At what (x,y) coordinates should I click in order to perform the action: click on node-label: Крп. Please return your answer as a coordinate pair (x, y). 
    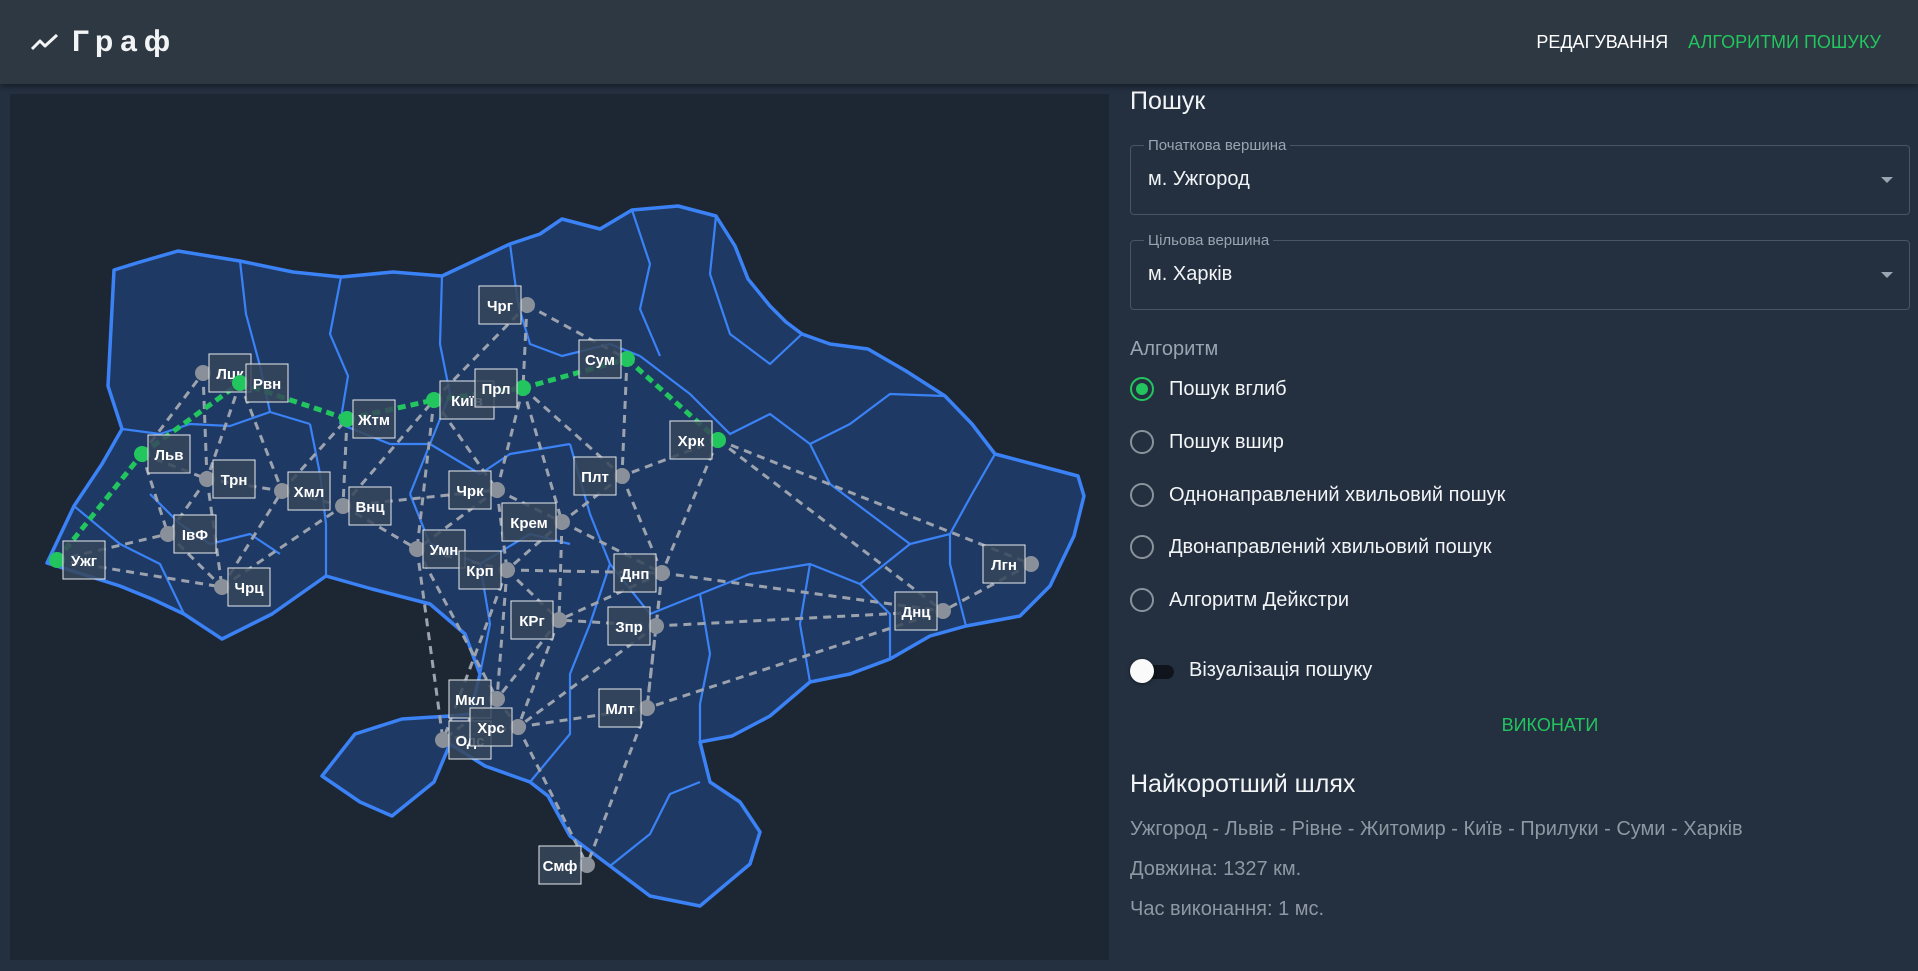
    Looking at the image, I should click on (479, 571).